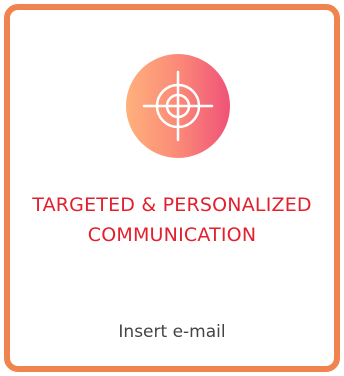  What do you see at coordinates (172, 205) in the screenshot?
I see `card-title-line-1: TARGETED & PERSONALIZED` at bounding box center [172, 205].